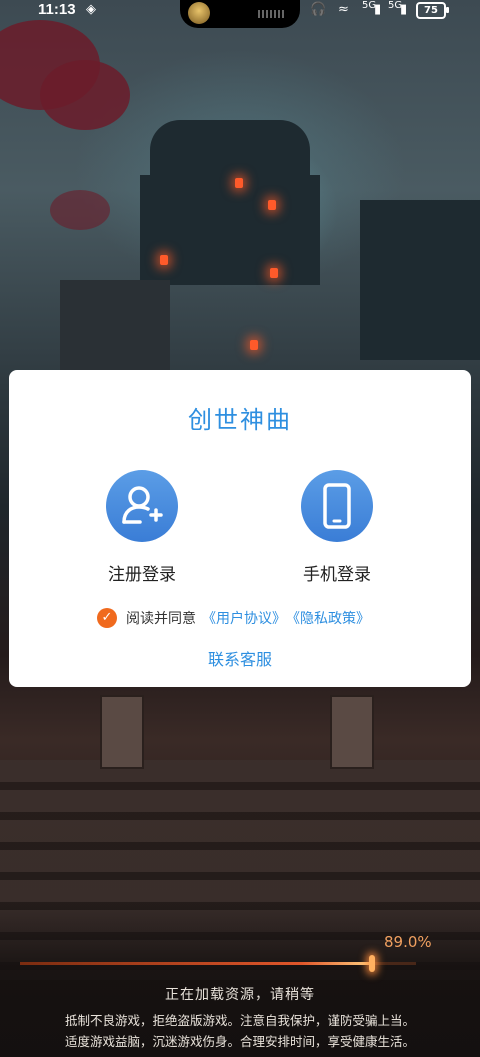 This screenshot has height=1057, width=480. I want to click on app-avatar-icon, so click(199, 13).